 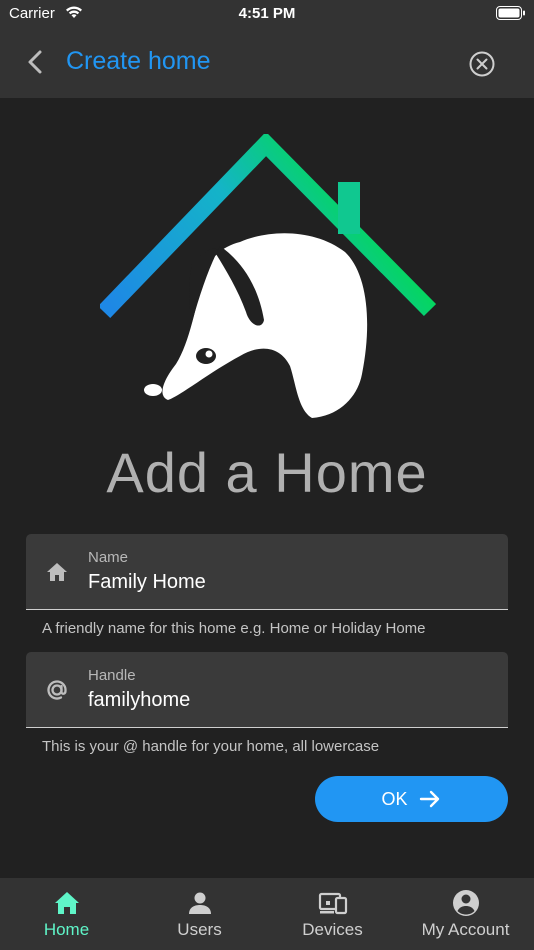 I want to click on person-icon, so click(x=200, y=903).